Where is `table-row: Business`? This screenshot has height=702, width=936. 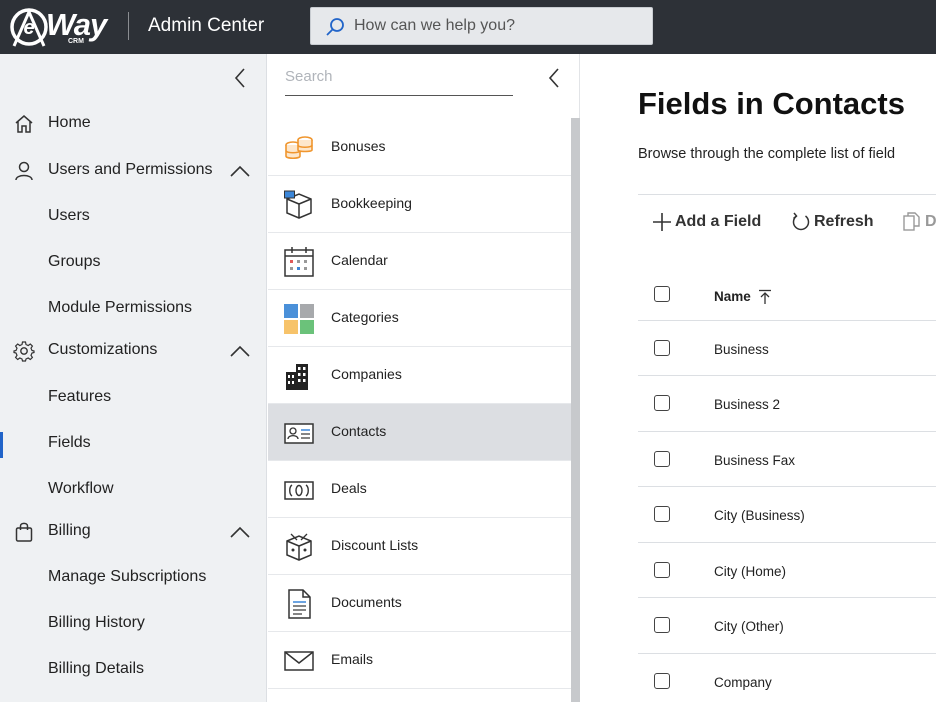 table-row: Business is located at coordinates (741, 349).